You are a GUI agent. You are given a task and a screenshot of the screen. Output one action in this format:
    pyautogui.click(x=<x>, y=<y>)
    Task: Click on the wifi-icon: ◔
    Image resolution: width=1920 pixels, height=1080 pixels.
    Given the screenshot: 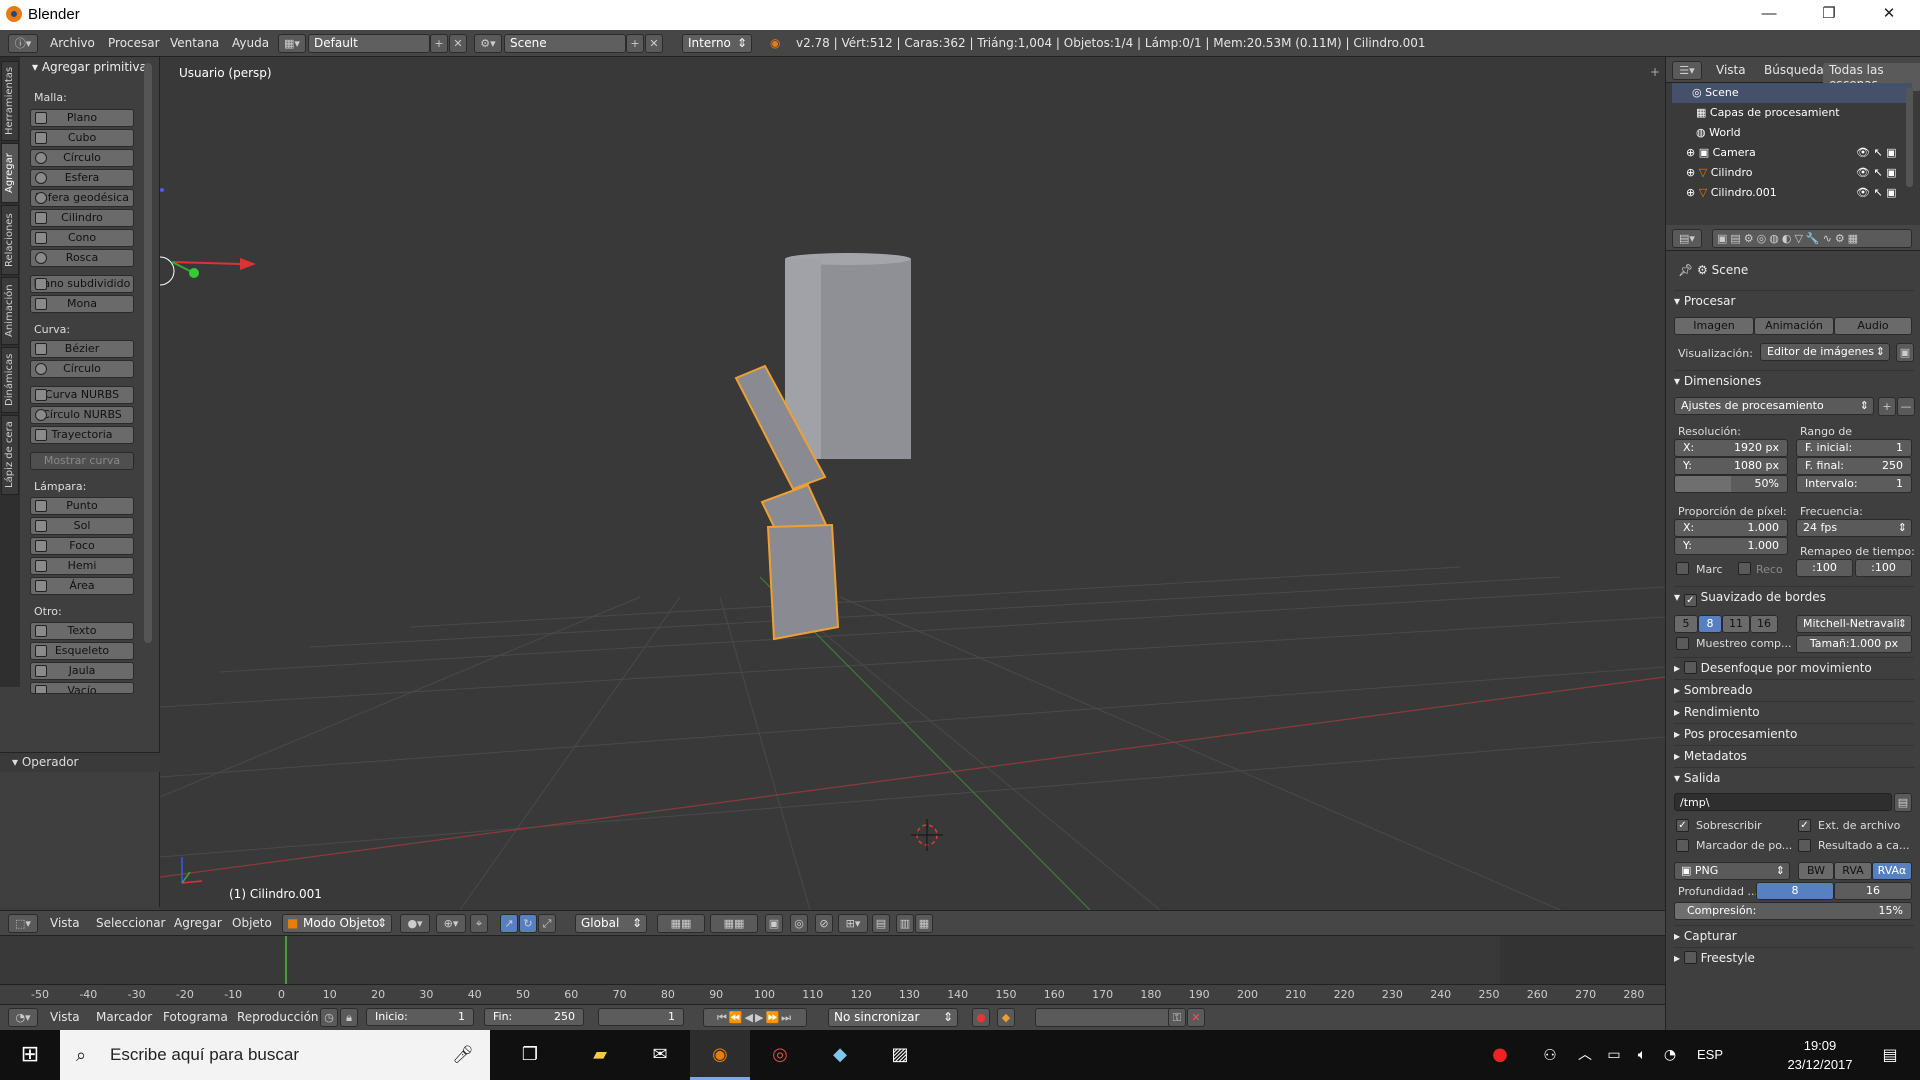 What is the action you would take?
    pyautogui.click(x=1670, y=1055)
    